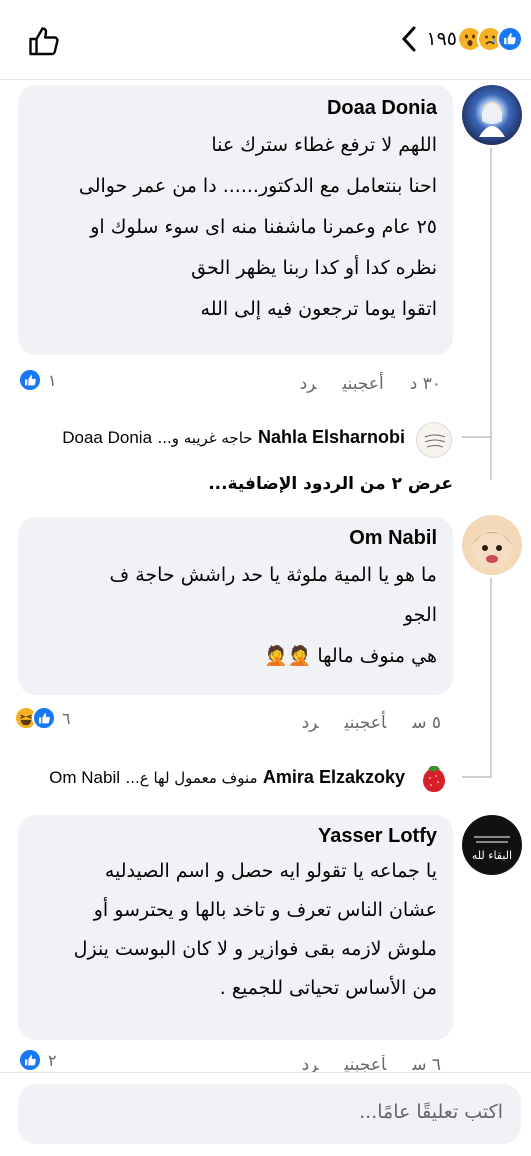 The height and width of the screenshot is (1156, 531). I want to click on comment-author: Doaa Donia, so click(235, 102).